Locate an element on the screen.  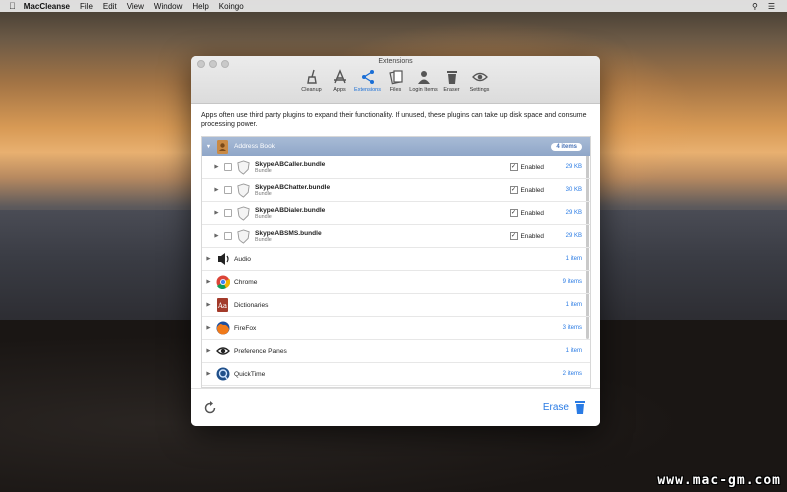
chevron-down-icon: ▼ is located at coordinates (208, 147).